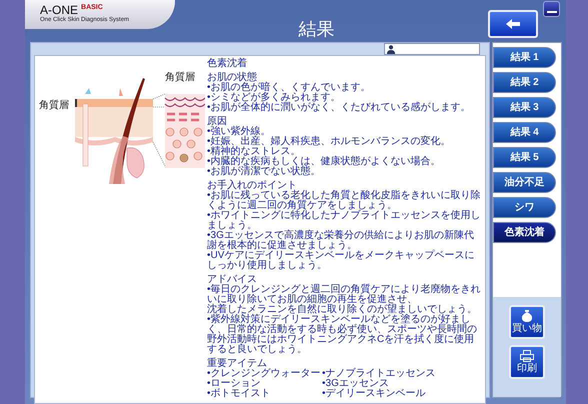 The width and height of the screenshot is (588, 404). Describe the element at coordinates (527, 316) in the screenshot. I see `bag-icon` at that location.